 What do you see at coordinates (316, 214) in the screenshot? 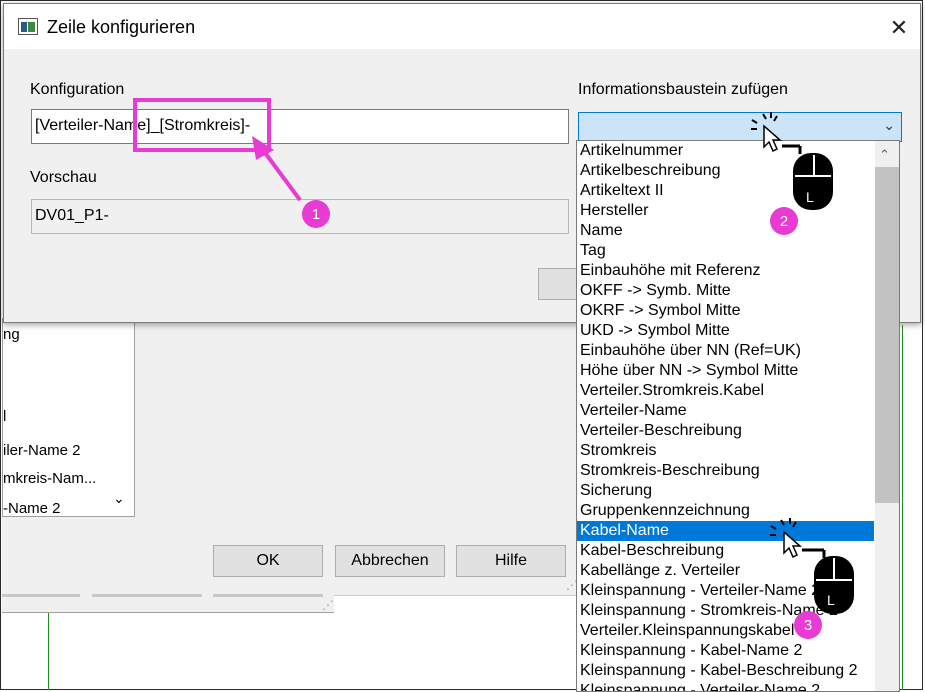
I see `step-badge: 1` at bounding box center [316, 214].